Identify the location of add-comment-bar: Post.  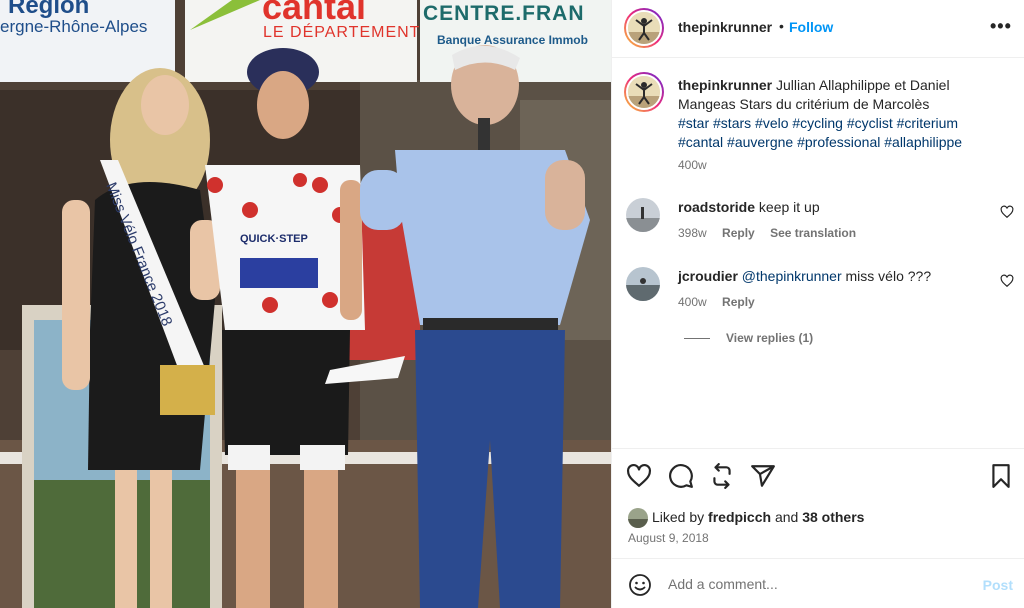
(818, 583).